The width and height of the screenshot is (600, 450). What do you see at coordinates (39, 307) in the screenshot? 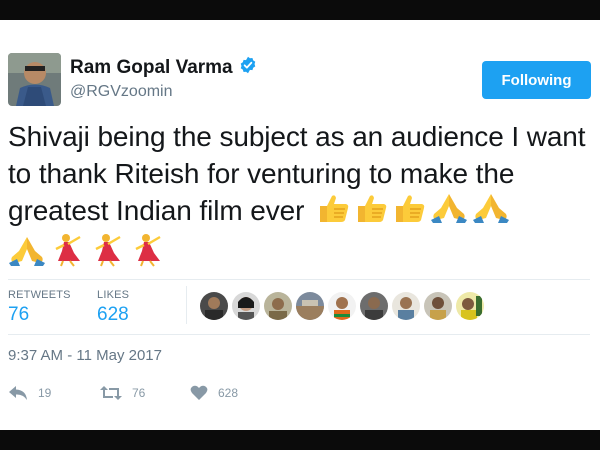
I see `retweets-stat: RETWEETS 76` at bounding box center [39, 307].